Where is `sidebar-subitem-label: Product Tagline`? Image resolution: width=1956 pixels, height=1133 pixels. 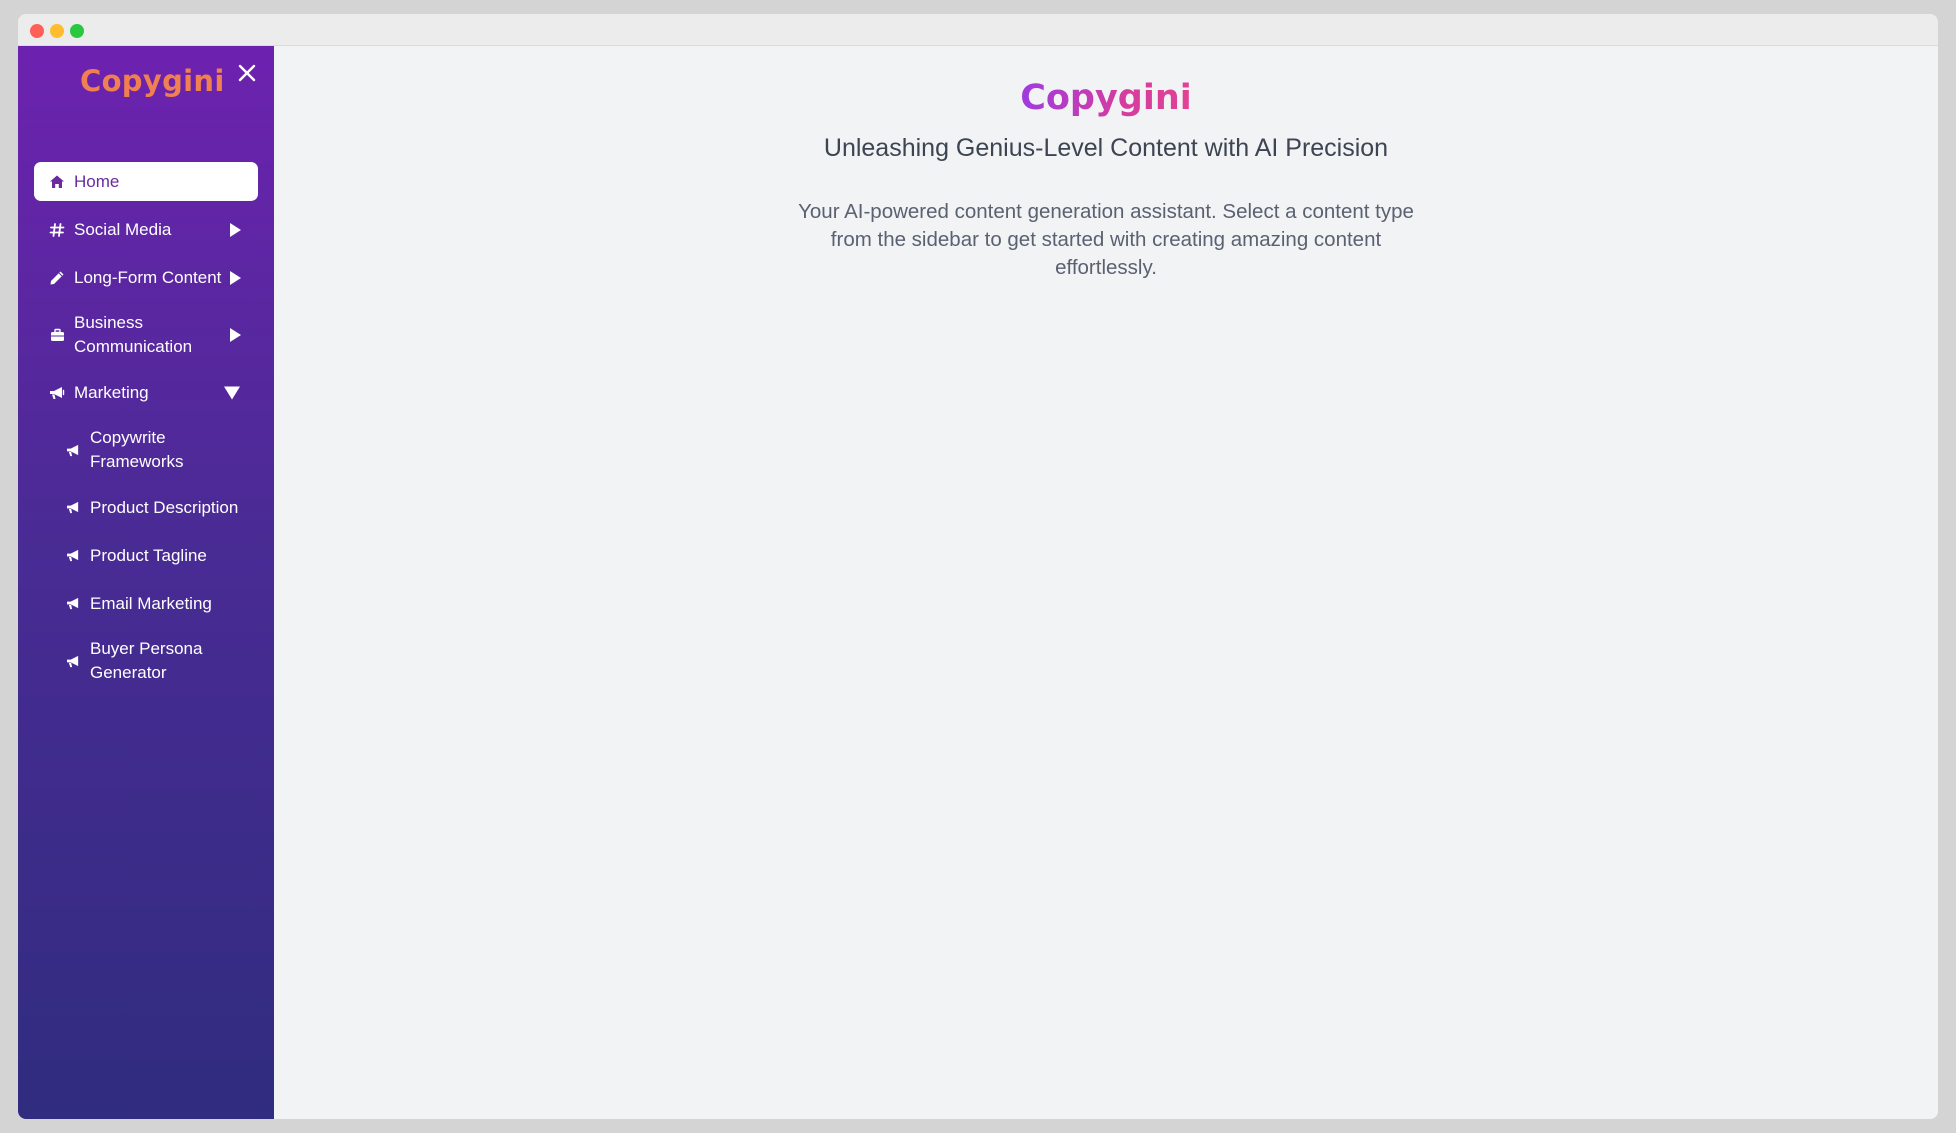 sidebar-subitem-label: Product Tagline is located at coordinates (148, 555).